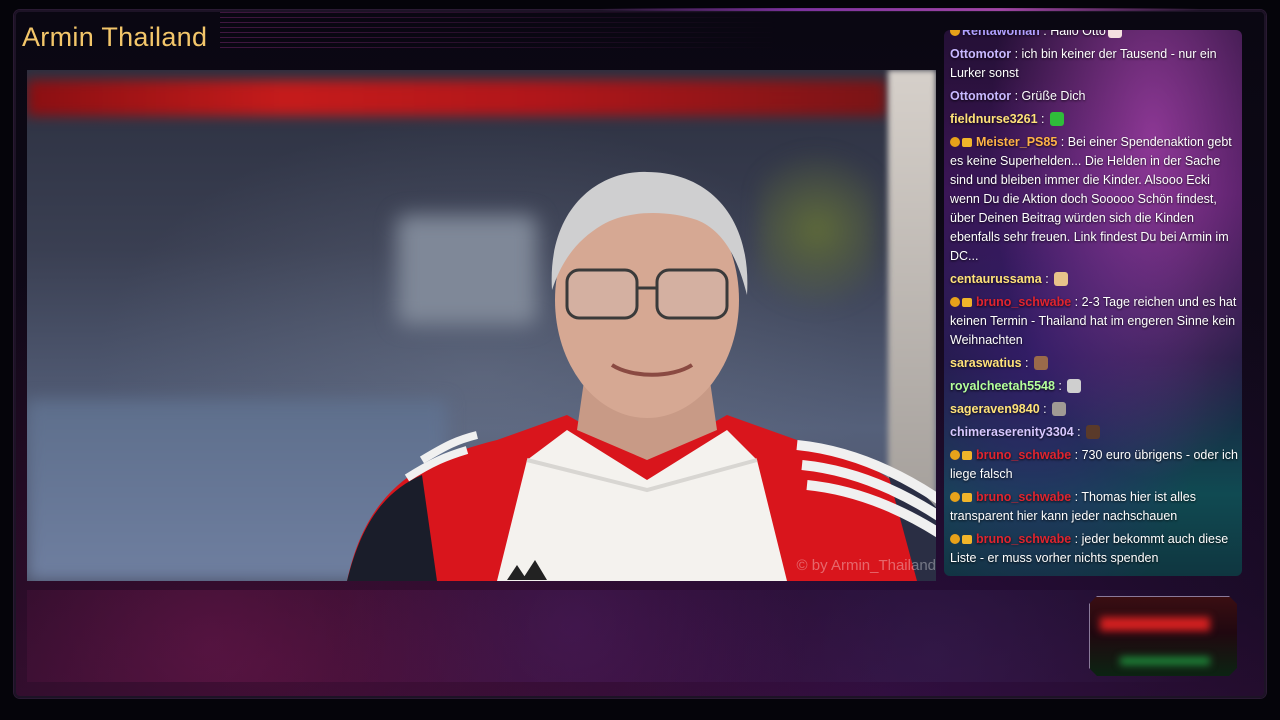  Describe the element at coordinates (996, 279) in the screenshot. I see `chat-username: centaurussama` at that location.